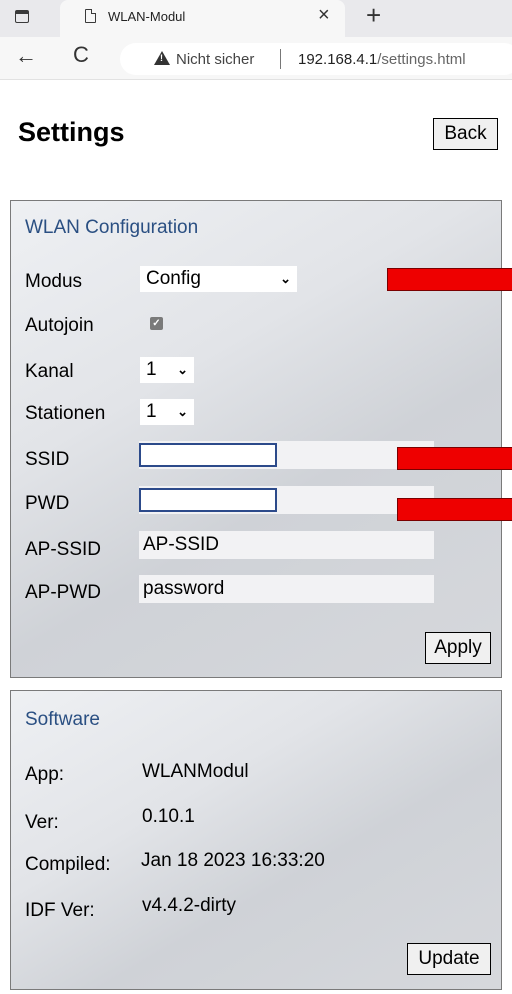 This screenshot has width=512, height=994. What do you see at coordinates (286, 500) in the screenshot?
I see `pwd-input` at bounding box center [286, 500].